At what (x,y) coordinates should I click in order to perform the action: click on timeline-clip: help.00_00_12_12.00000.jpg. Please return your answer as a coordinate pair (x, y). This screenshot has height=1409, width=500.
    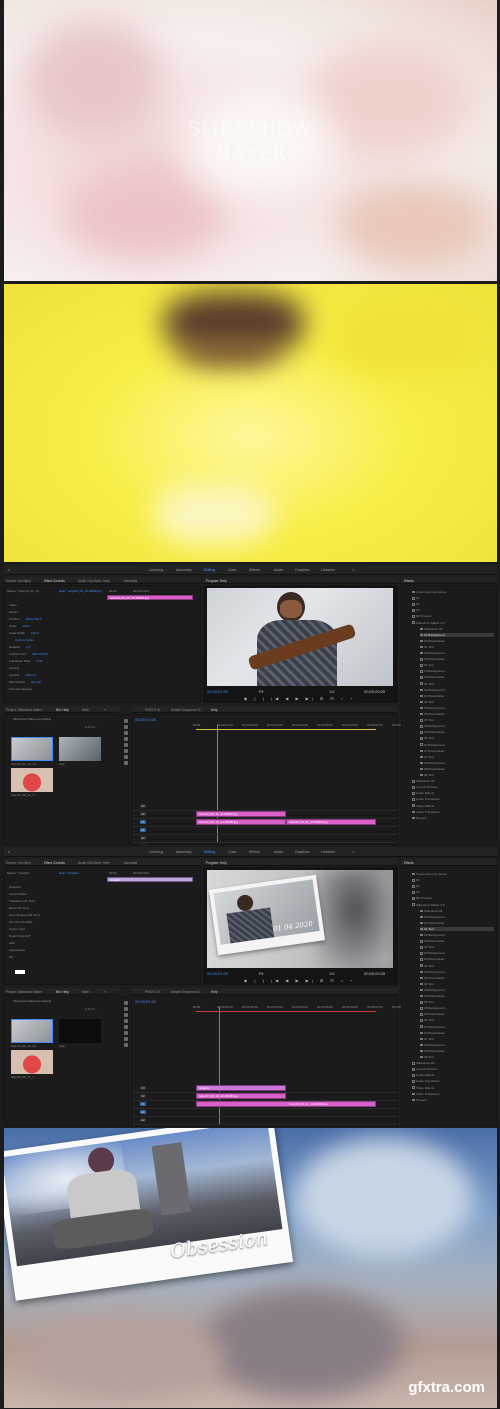
    Looking at the image, I should click on (241, 822).